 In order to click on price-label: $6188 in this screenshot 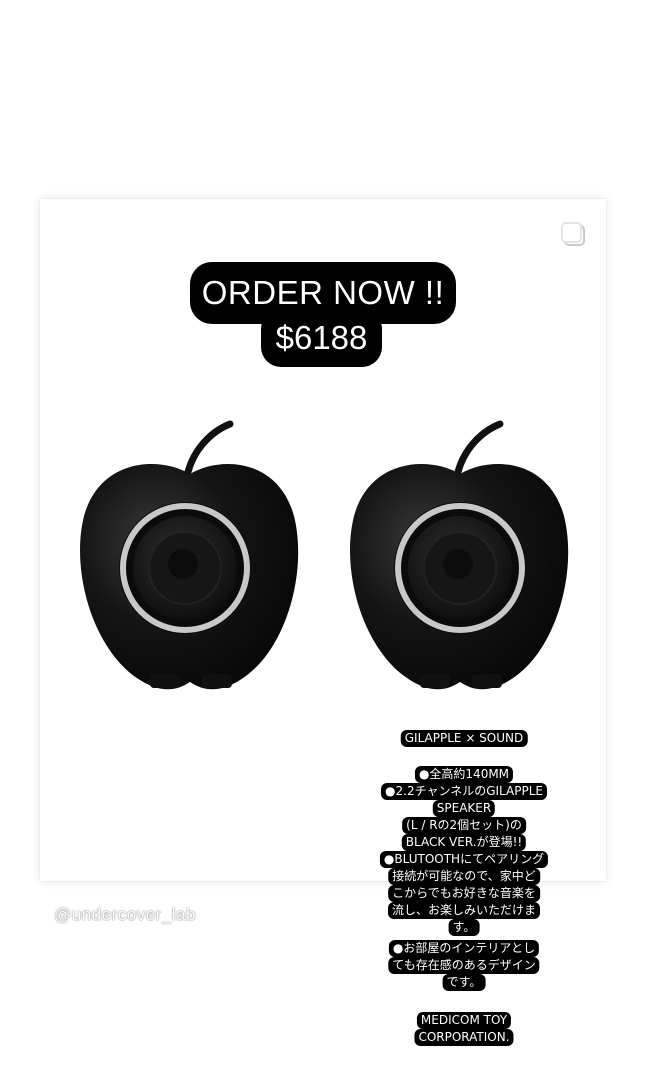, I will do `click(321, 338)`.